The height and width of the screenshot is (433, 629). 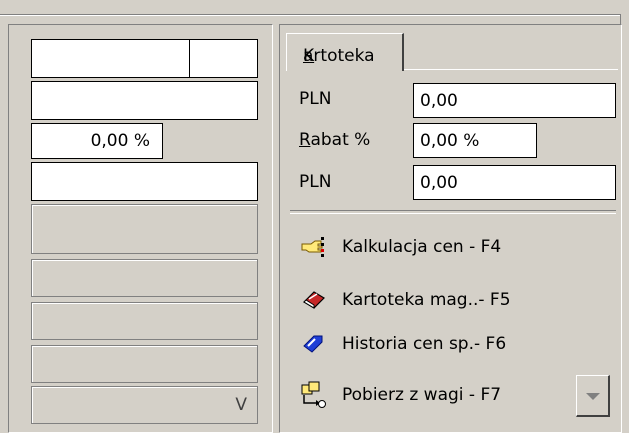 I want to click on dropdown-arrow-button, so click(x=593, y=396).